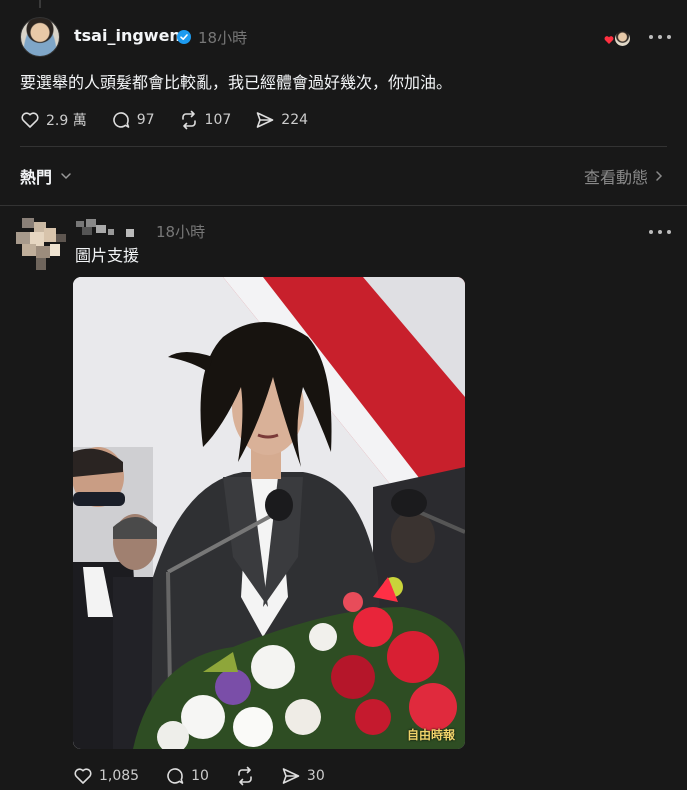 This screenshot has width=687, height=790. I want to click on comment-button: 97, so click(133, 120).